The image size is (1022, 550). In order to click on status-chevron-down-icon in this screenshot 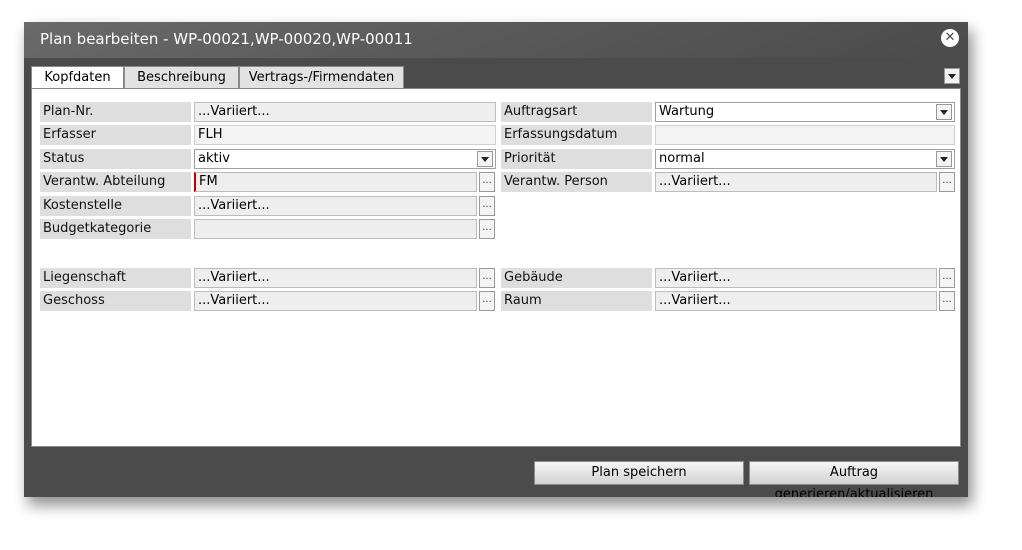, I will do `click(485, 159)`.